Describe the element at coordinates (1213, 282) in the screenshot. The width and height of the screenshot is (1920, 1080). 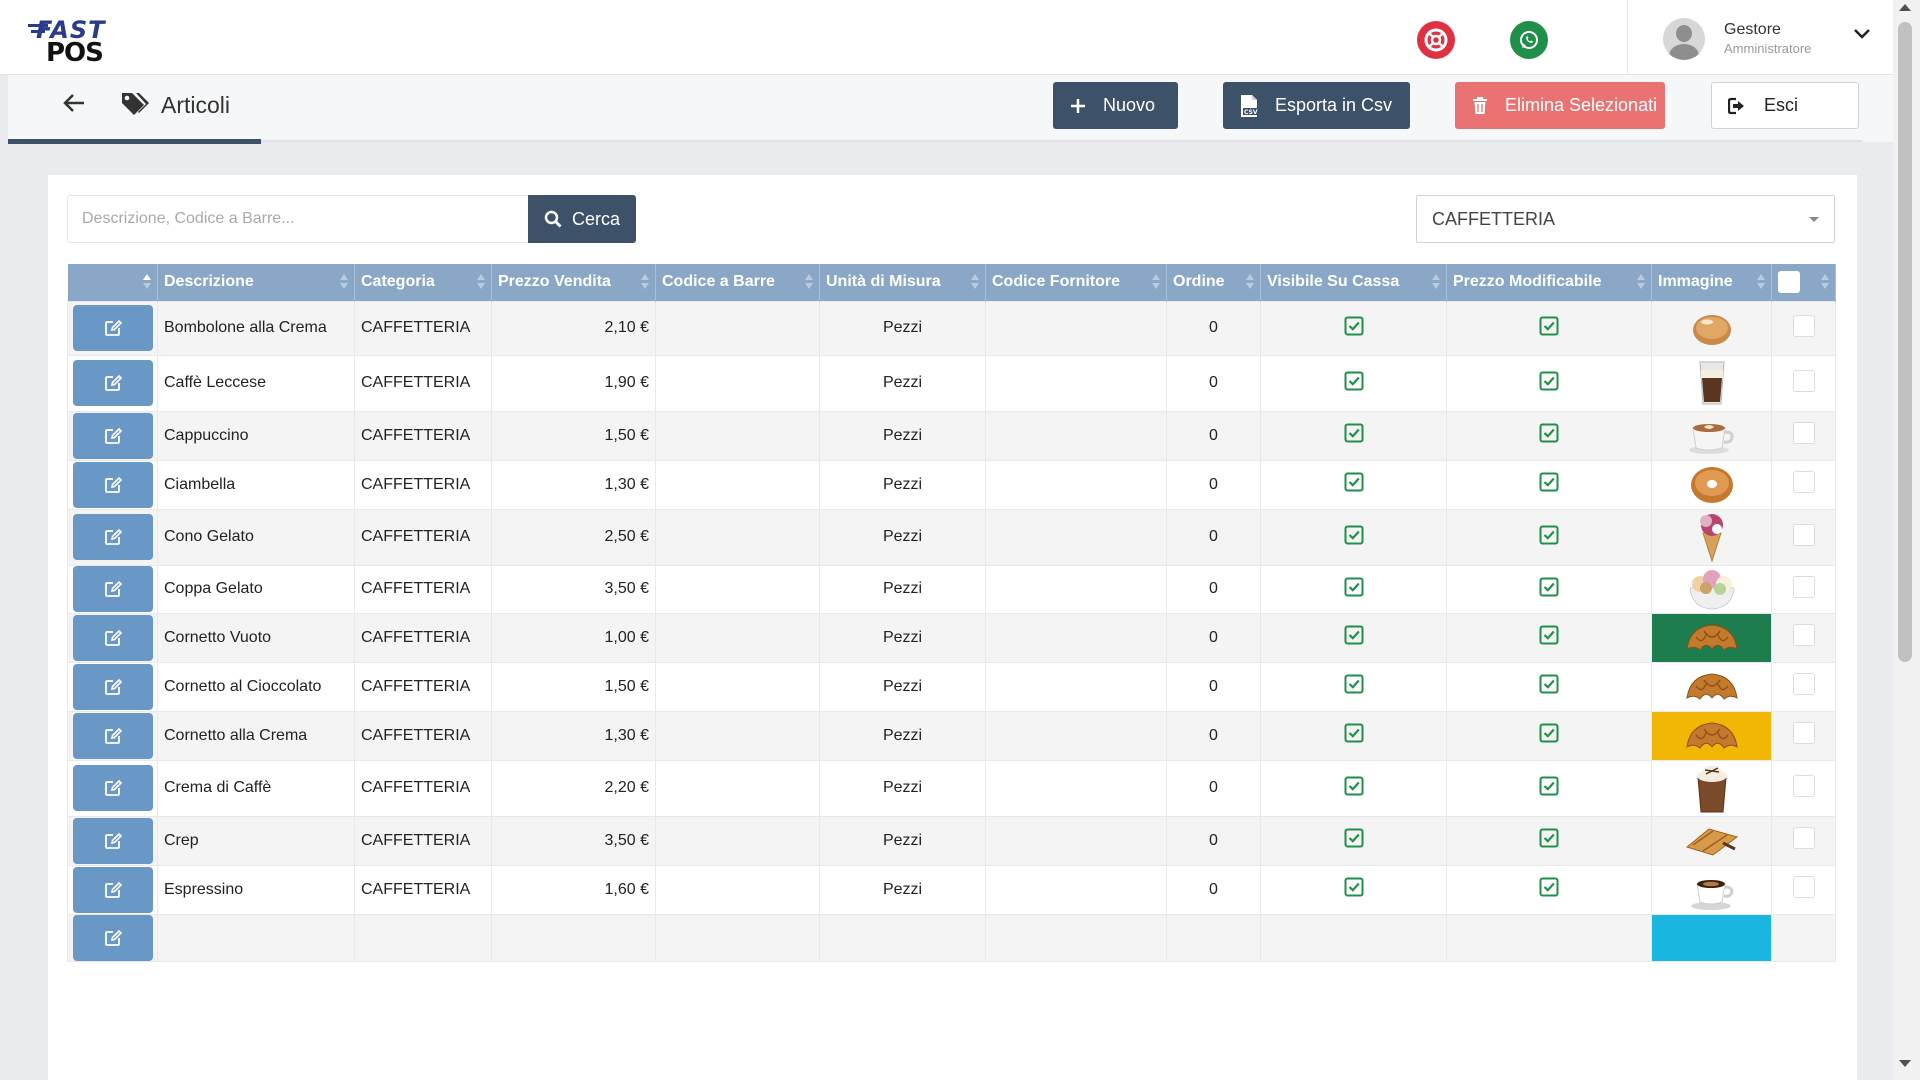
I see `column-header: Ordine` at that location.